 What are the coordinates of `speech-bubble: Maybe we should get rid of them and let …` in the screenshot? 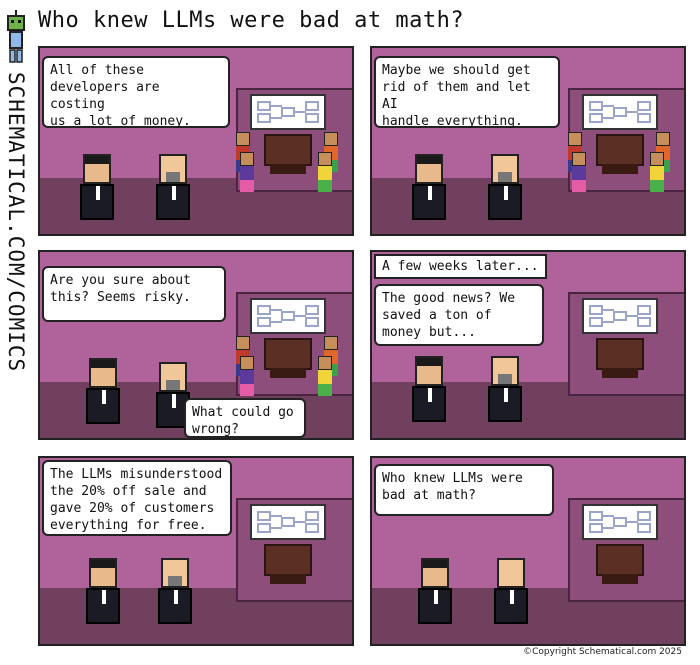 It's located at (467, 92).